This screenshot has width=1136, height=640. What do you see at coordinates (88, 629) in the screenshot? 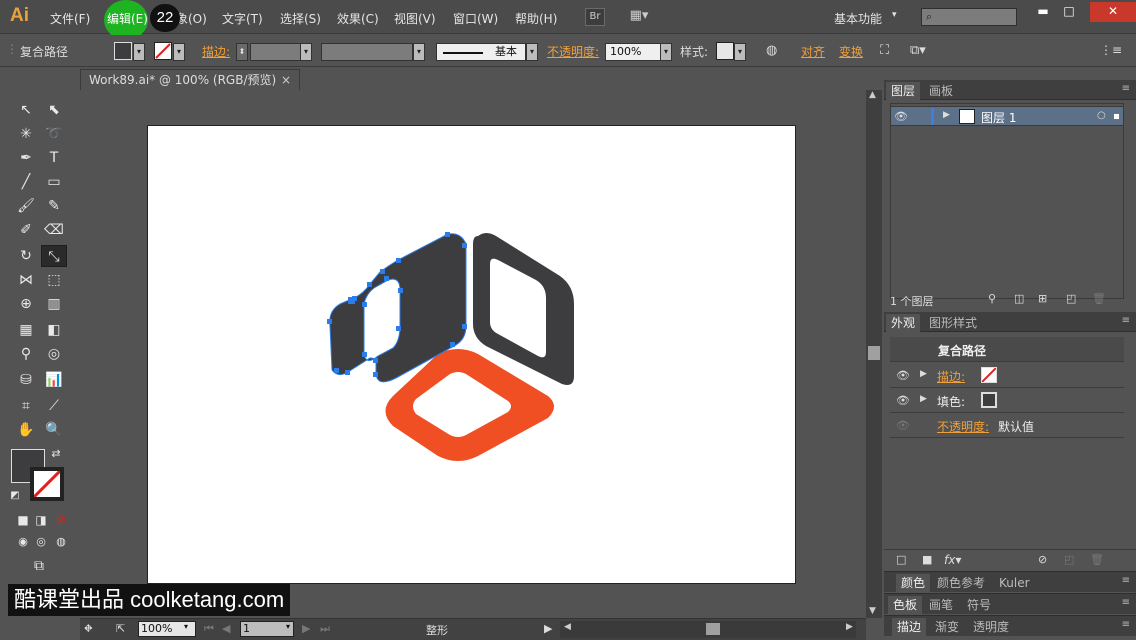
I see `artboard-navigation-icon: ⛖` at bounding box center [88, 629].